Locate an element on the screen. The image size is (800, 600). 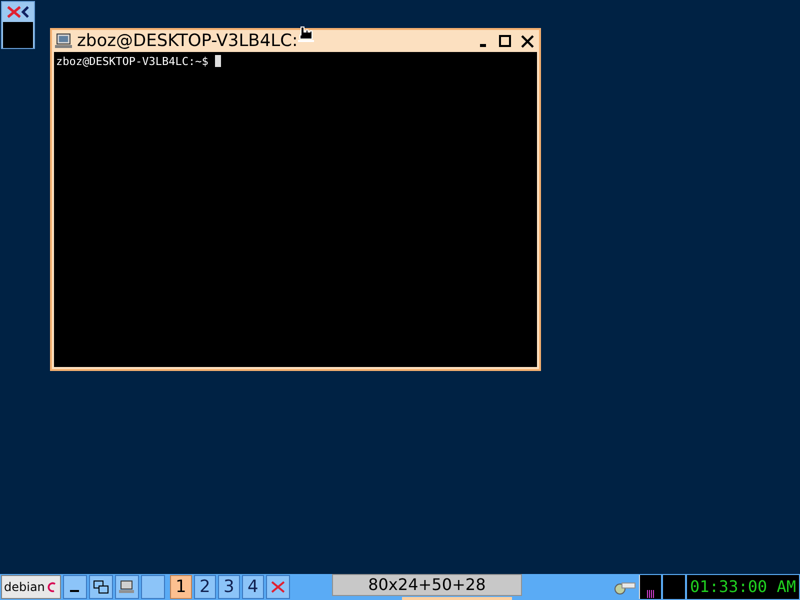
window-preview is located at coordinates (18, 35).